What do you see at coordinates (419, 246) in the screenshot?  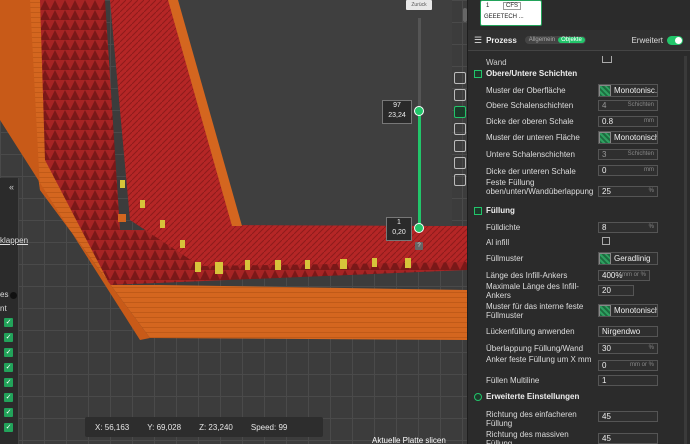 I see `slider-help-icon: ?` at bounding box center [419, 246].